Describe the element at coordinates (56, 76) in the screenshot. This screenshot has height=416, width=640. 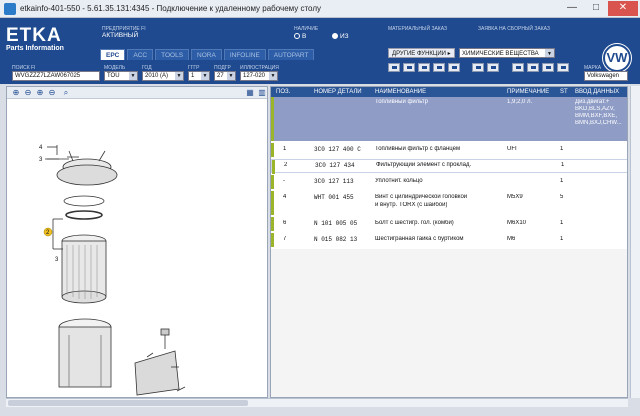
I see `vin-search-input: WVGZZZ7LZAW067025` at that location.